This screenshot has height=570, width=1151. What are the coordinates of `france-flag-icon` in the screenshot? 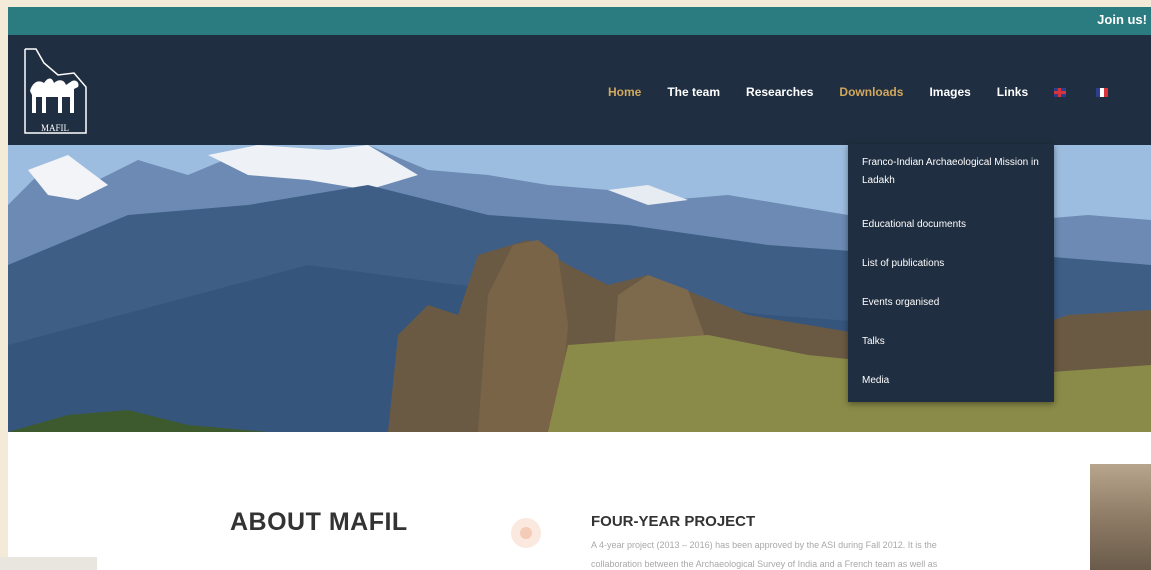 It's located at (1102, 92).